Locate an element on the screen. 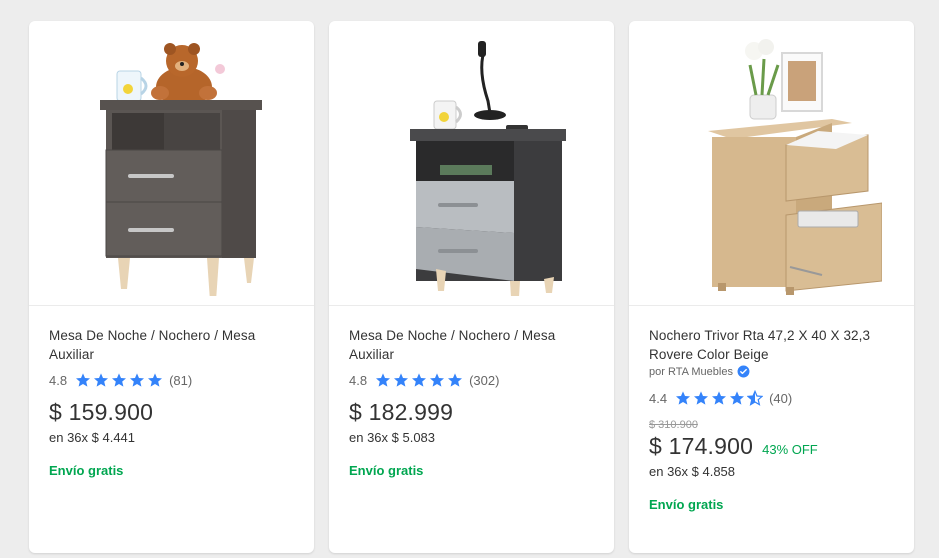 The height and width of the screenshot is (558, 939). price: $ 174.900 is located at coordinates (701, 446).